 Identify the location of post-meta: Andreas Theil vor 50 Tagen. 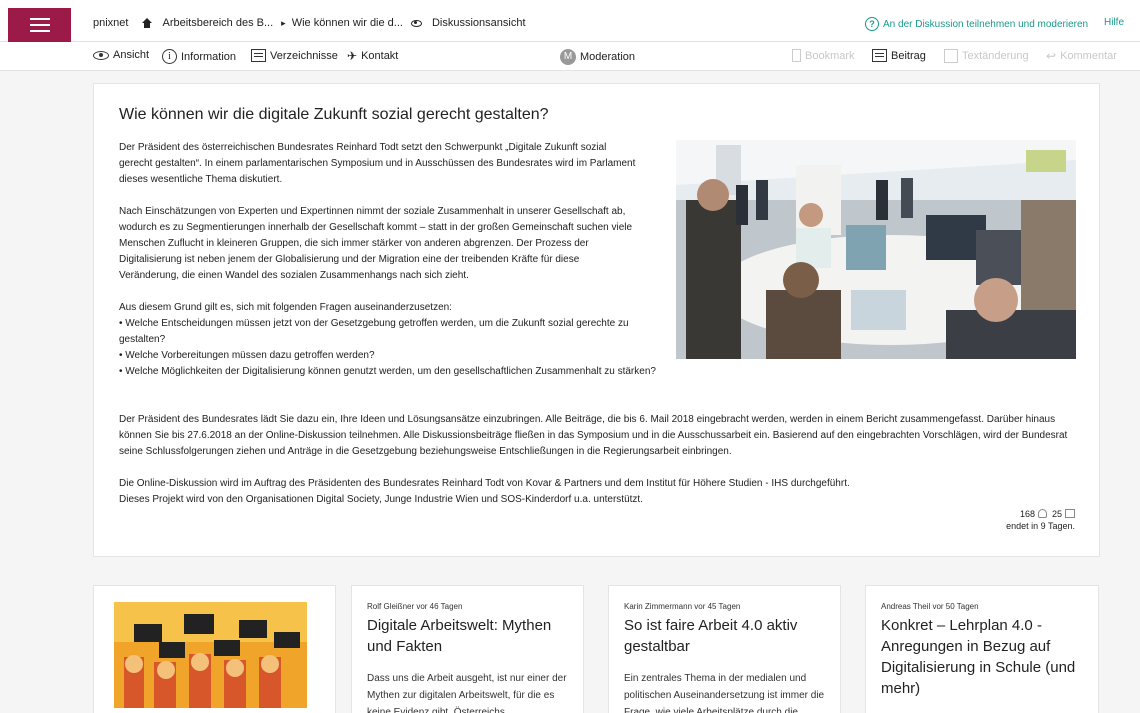
(930, 606).